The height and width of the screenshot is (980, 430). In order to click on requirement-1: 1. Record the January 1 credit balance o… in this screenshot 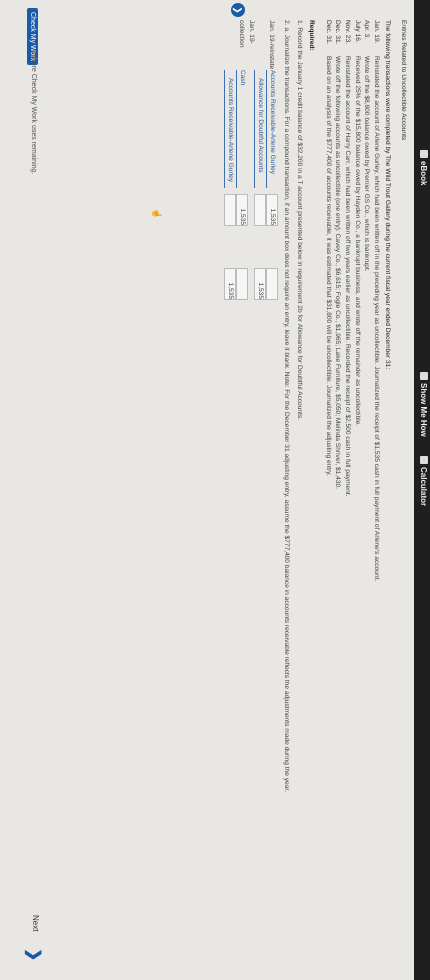, I will do `click(299, 220)`.